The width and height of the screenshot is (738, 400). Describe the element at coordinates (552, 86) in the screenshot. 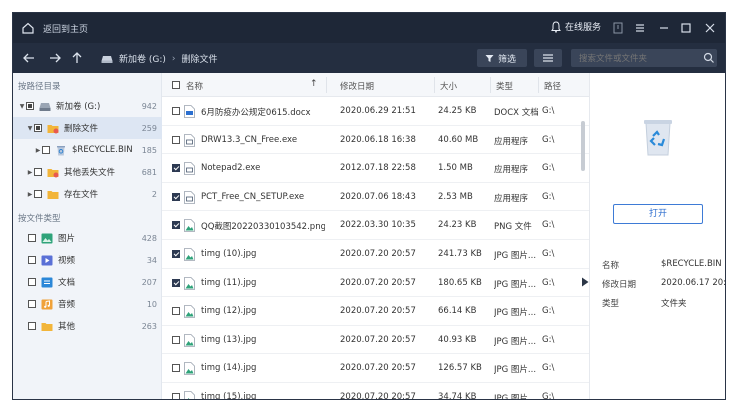

I see `column-header-path: 路径` at that location.